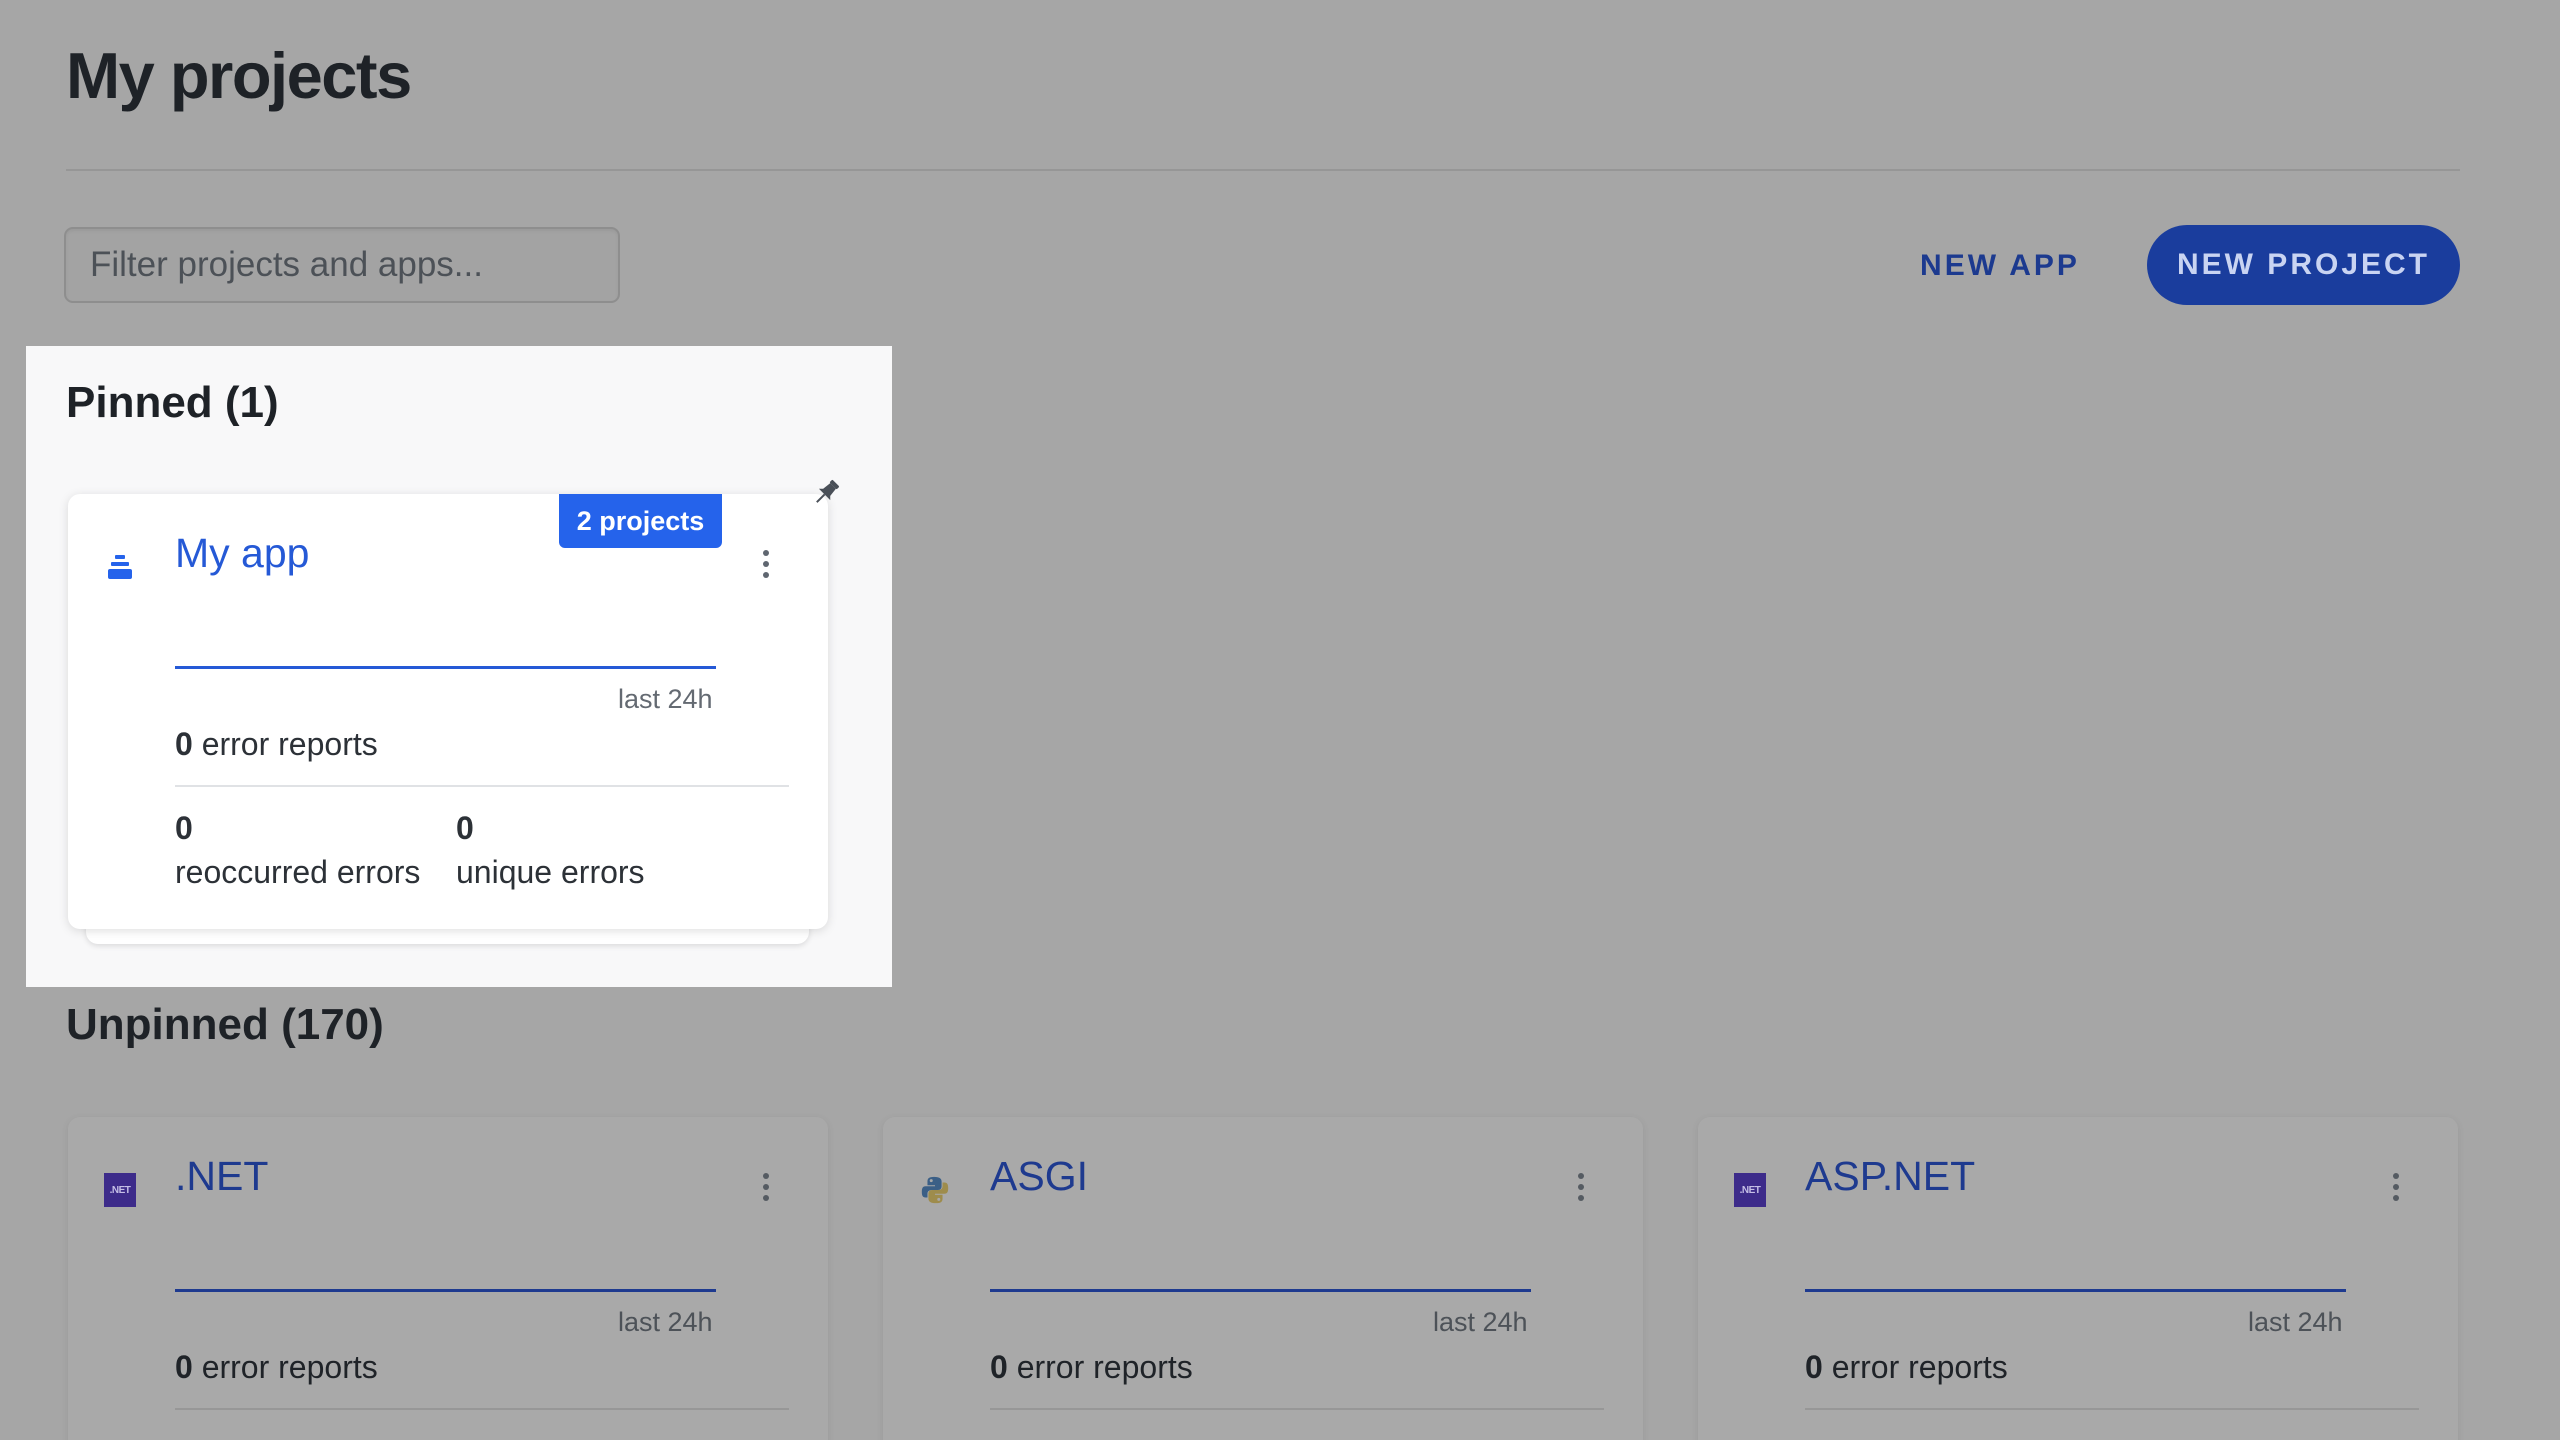  I want to click on project-card: .NET ASP.NET last 24h 0 error reports, so click(2078, 1278).